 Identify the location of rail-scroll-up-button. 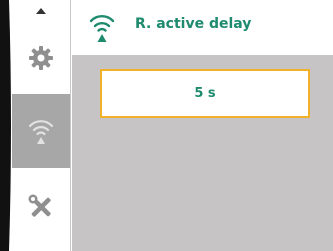
(41, 11).